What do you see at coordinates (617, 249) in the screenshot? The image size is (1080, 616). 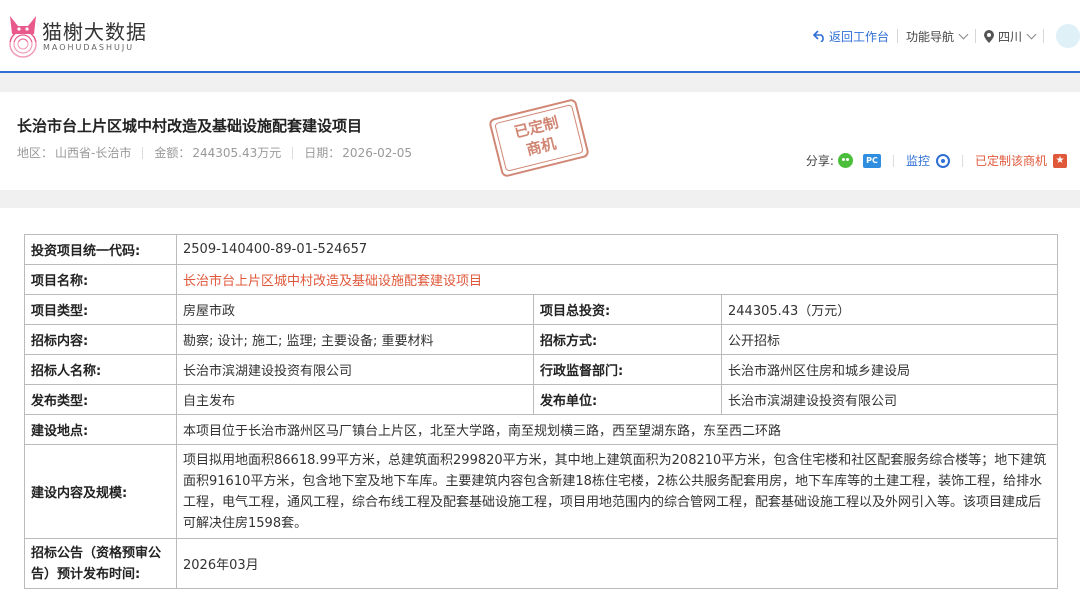 I see `row-value: 2509-140400-89-01-524657` at bounding box center [617, 249].